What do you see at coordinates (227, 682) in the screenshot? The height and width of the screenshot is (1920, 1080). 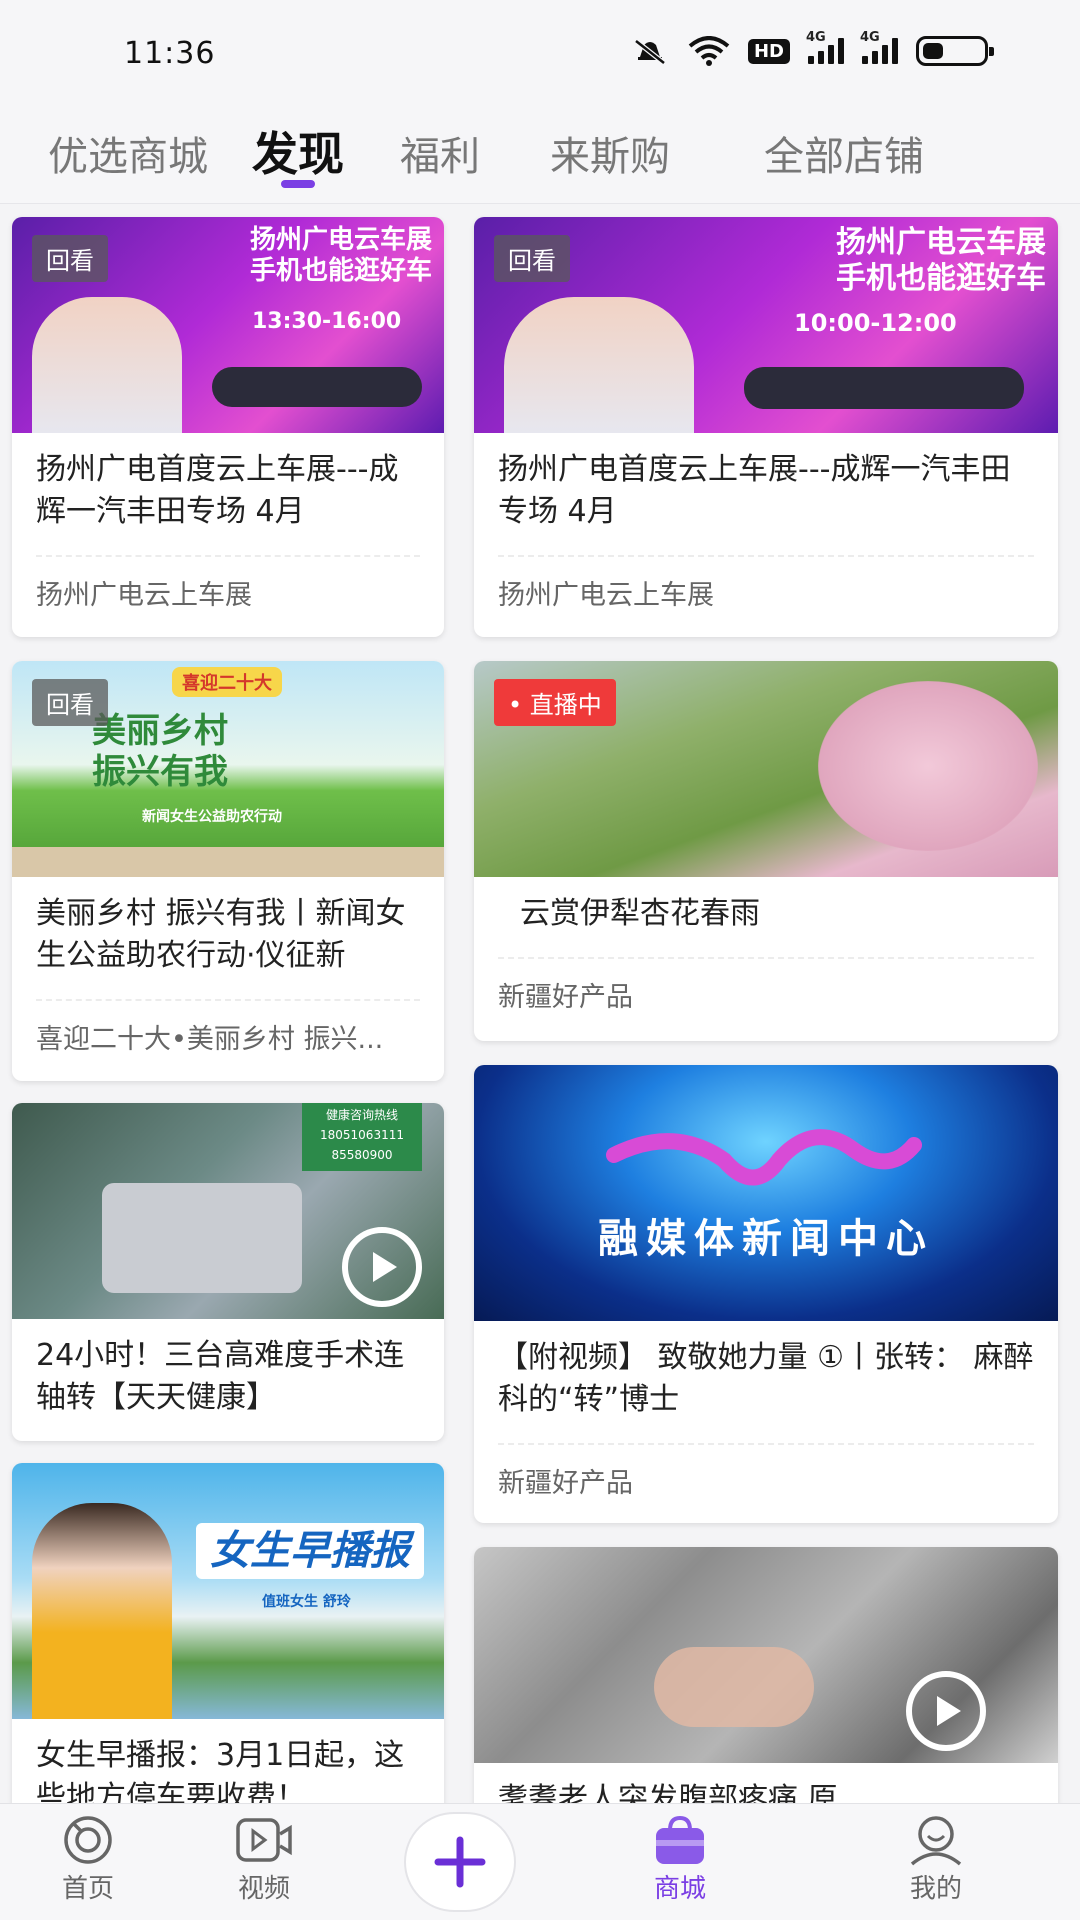 I see `thumb-banner: 喜迎二十大` at bounding box center [227, 682].